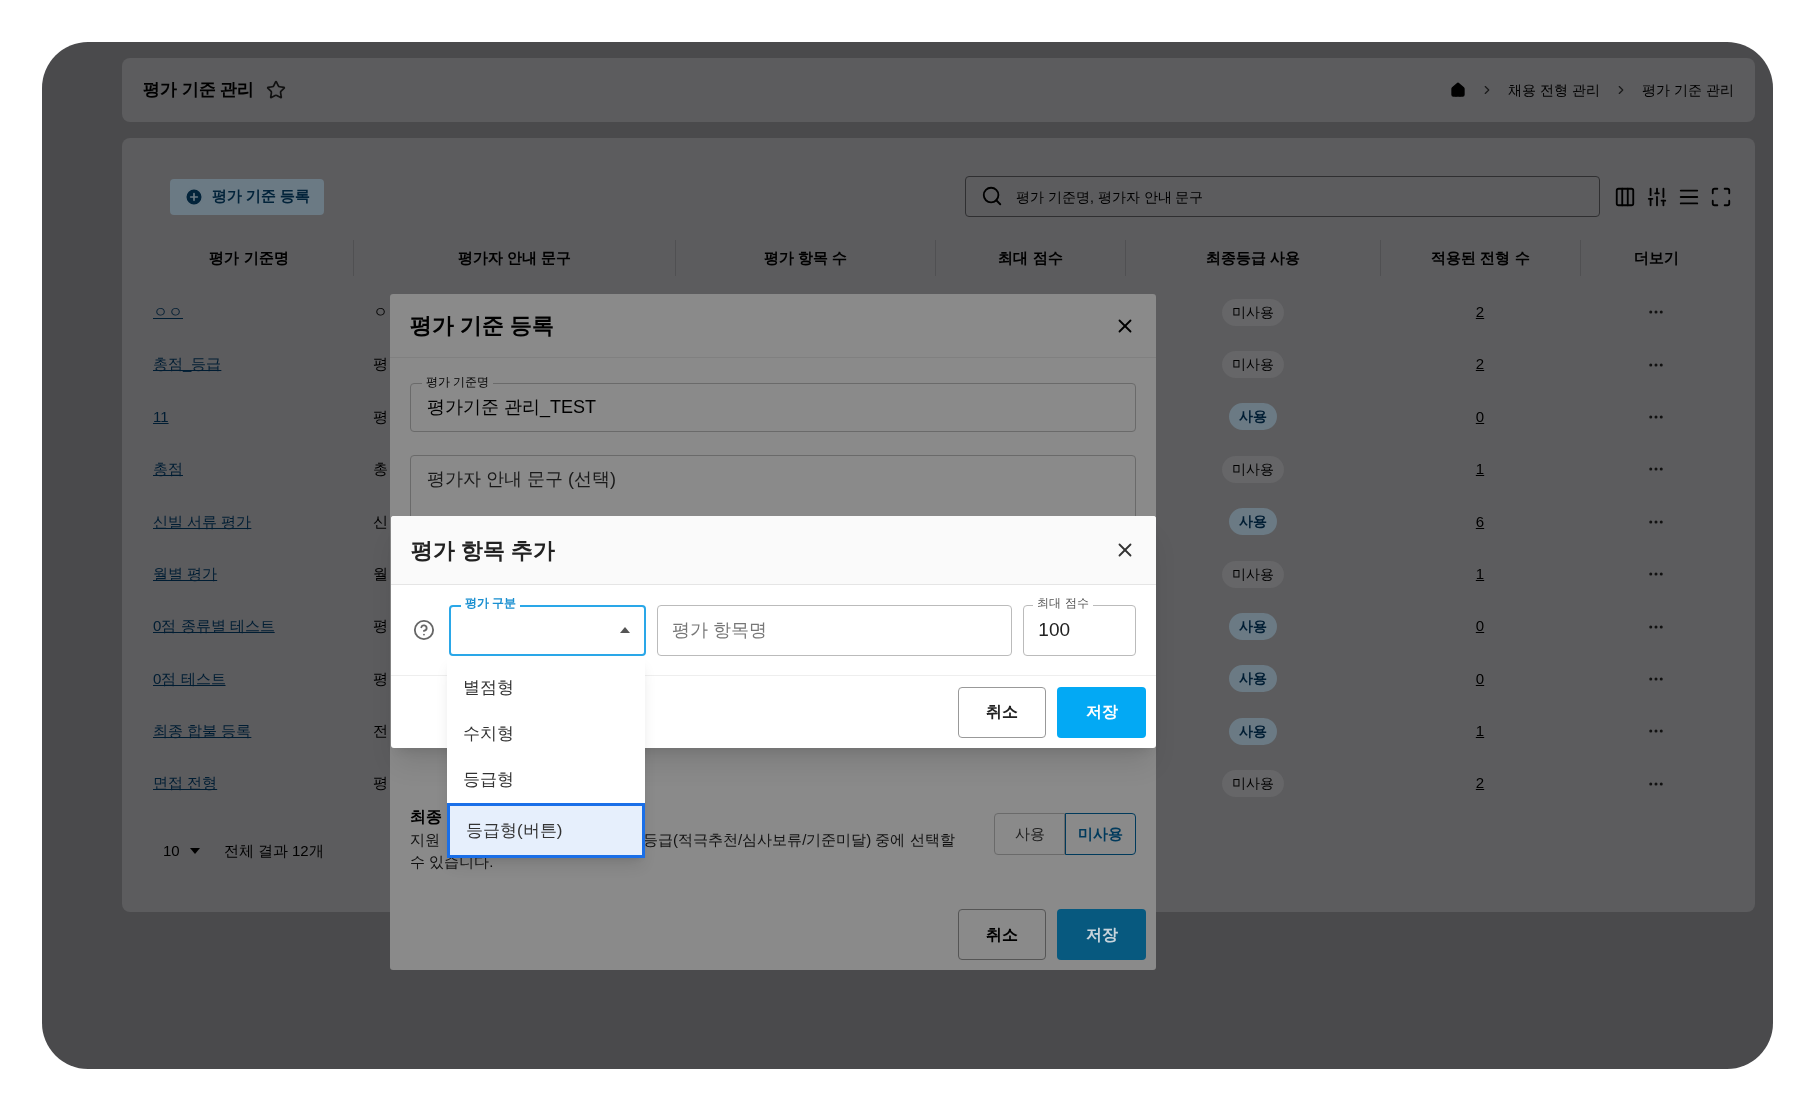 The width and height of the screenshot is (1815, 1111). I want to click on dropdown-option: 별점형, so click(546, 688).